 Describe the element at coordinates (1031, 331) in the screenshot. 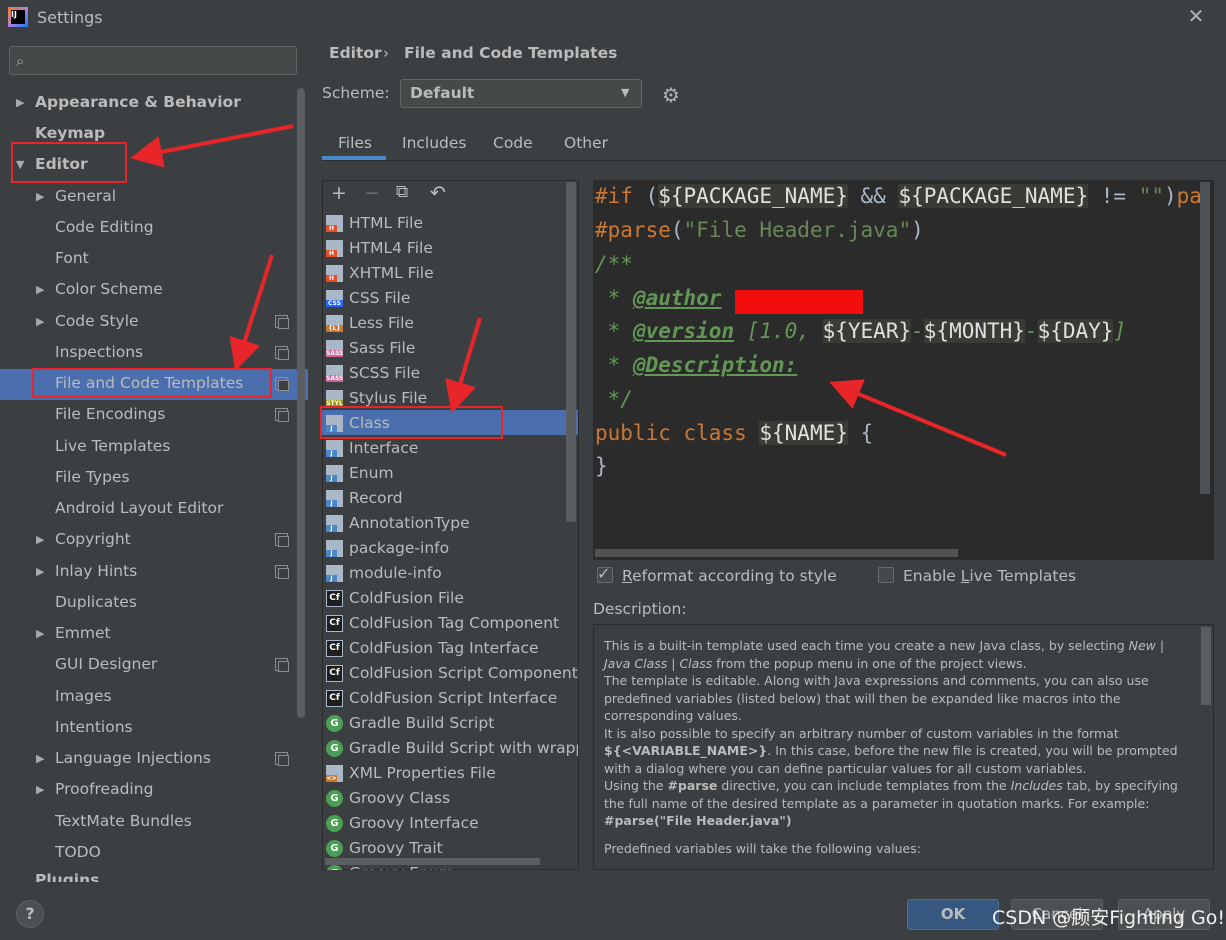

I see `code-token: -` at that location.